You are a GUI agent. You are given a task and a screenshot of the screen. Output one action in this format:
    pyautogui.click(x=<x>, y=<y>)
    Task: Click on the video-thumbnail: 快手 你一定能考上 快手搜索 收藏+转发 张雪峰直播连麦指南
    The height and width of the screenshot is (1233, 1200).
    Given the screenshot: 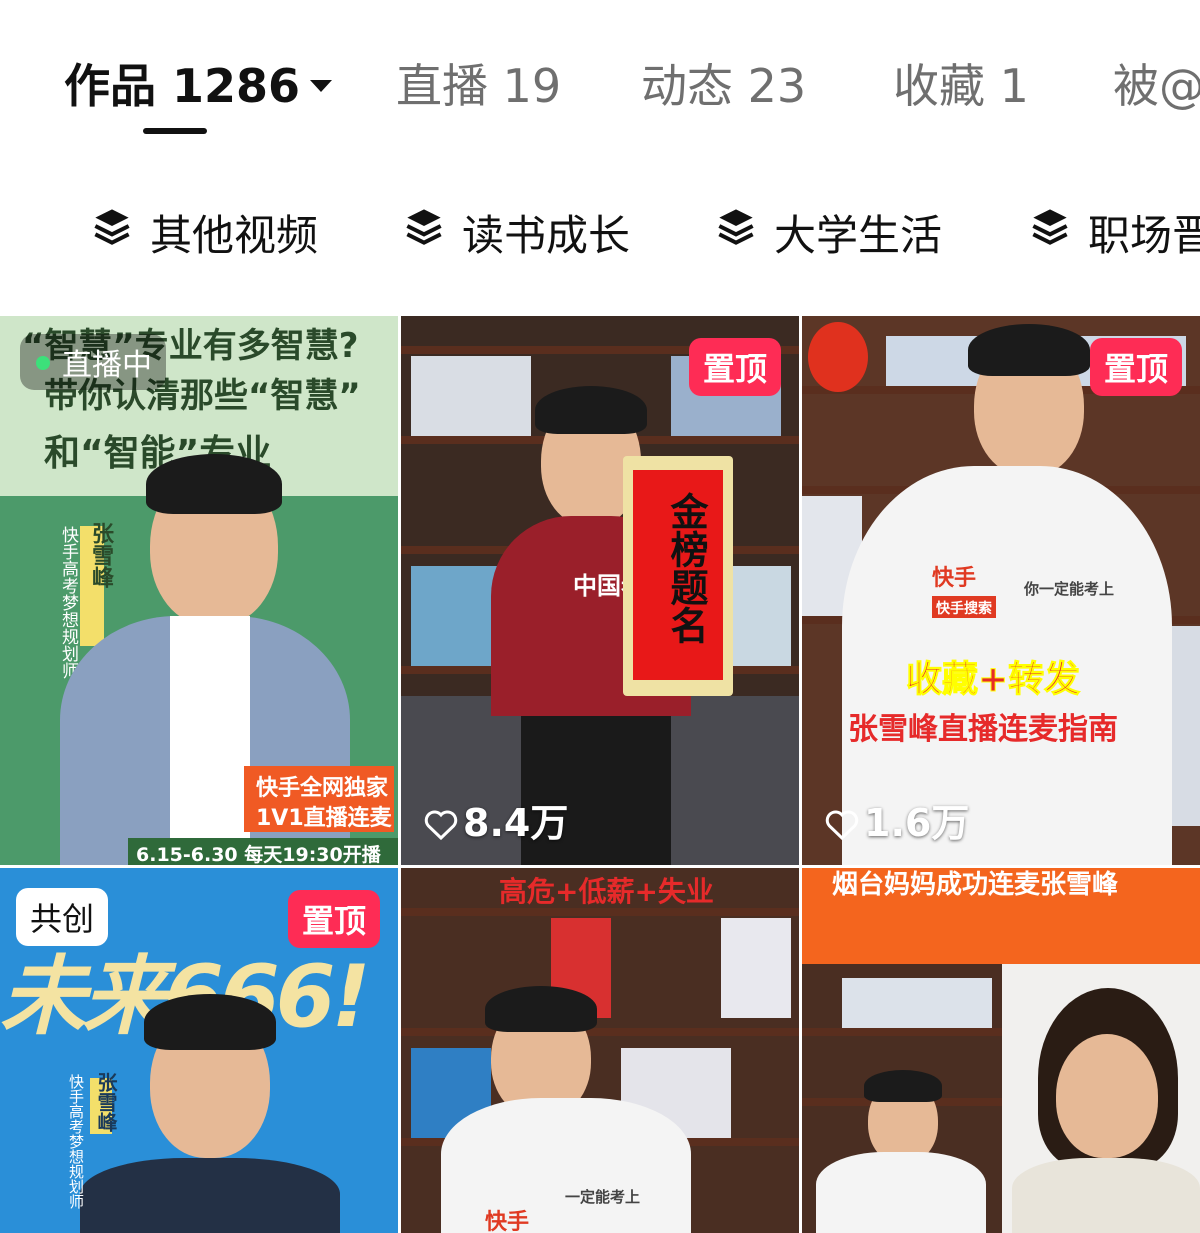 What is the action you would take?
    pyautogui.click(x=1001, y=590)
    